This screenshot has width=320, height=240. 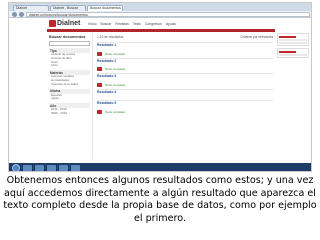 What do you see at coordinates (137, 24) in the screenshot?
I see `nav-item: Tesis` at bounding box center [137, 24].